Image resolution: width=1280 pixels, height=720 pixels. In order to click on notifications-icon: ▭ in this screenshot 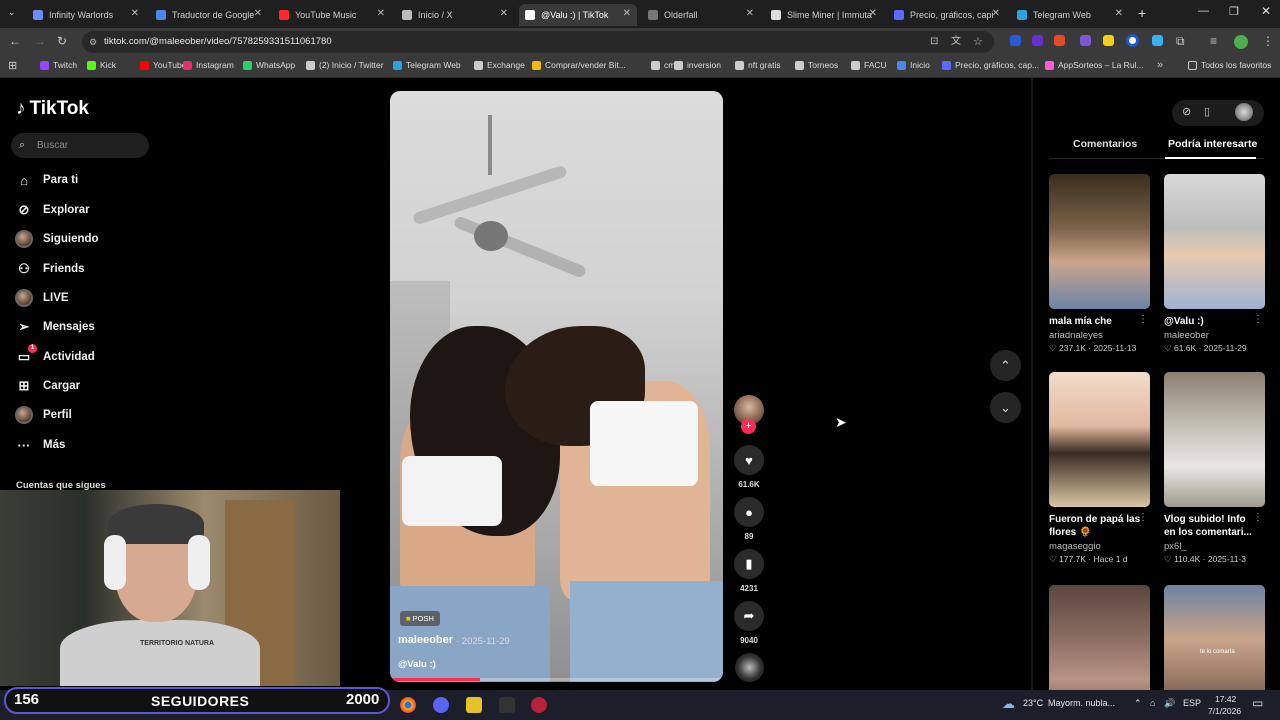, I will do `click(1257, 703)`.